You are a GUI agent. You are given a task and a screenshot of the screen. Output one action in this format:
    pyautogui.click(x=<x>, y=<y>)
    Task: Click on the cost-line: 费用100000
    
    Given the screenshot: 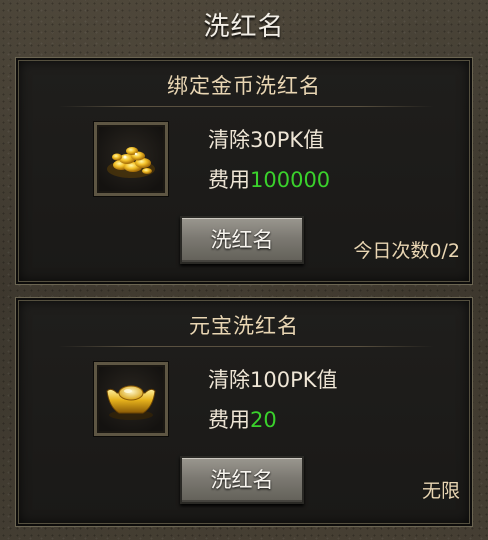 What is the action you would take?
    pyautogui.click(x=269, y=179)
    